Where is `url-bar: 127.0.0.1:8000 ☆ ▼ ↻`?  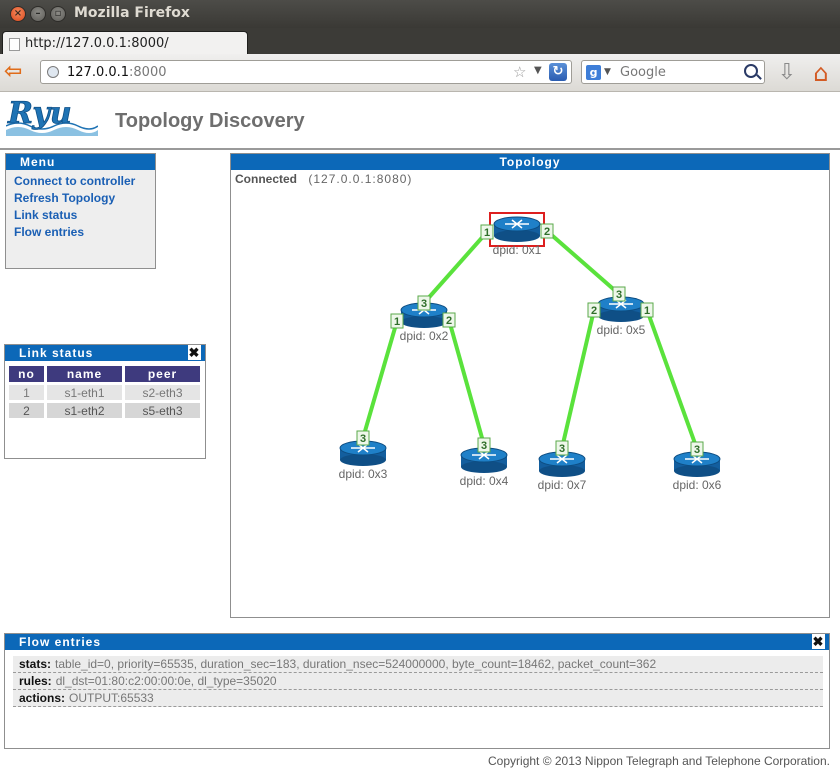 url-bar: 127.0.0.1:8000 ☆ ▼ ↻ is located at coordinates (306, 72).